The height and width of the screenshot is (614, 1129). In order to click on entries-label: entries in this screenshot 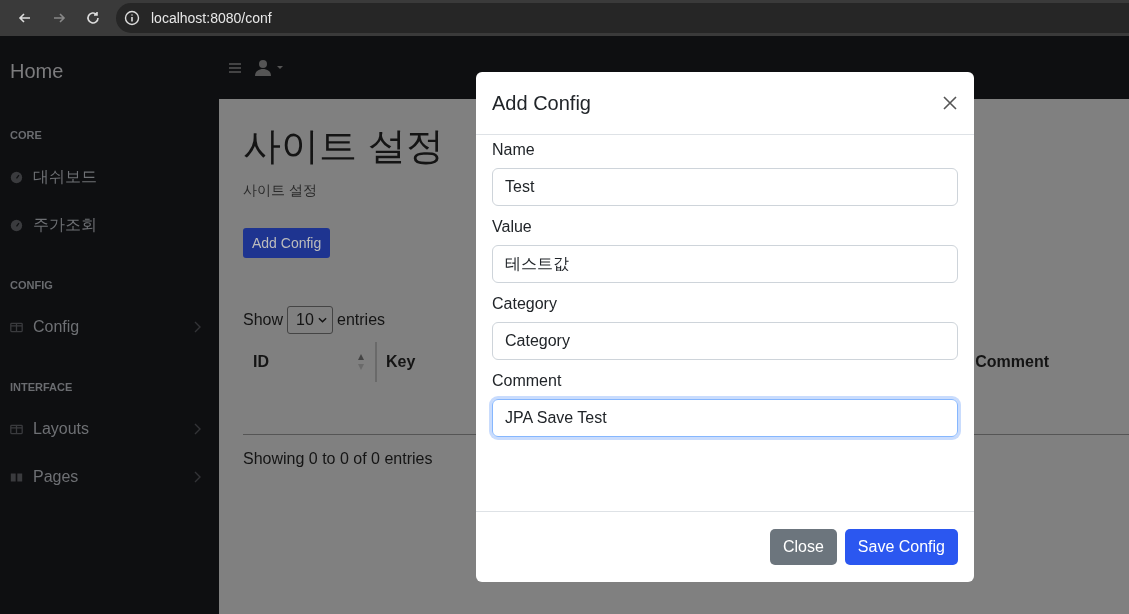, I will do `click(361, 320)`.